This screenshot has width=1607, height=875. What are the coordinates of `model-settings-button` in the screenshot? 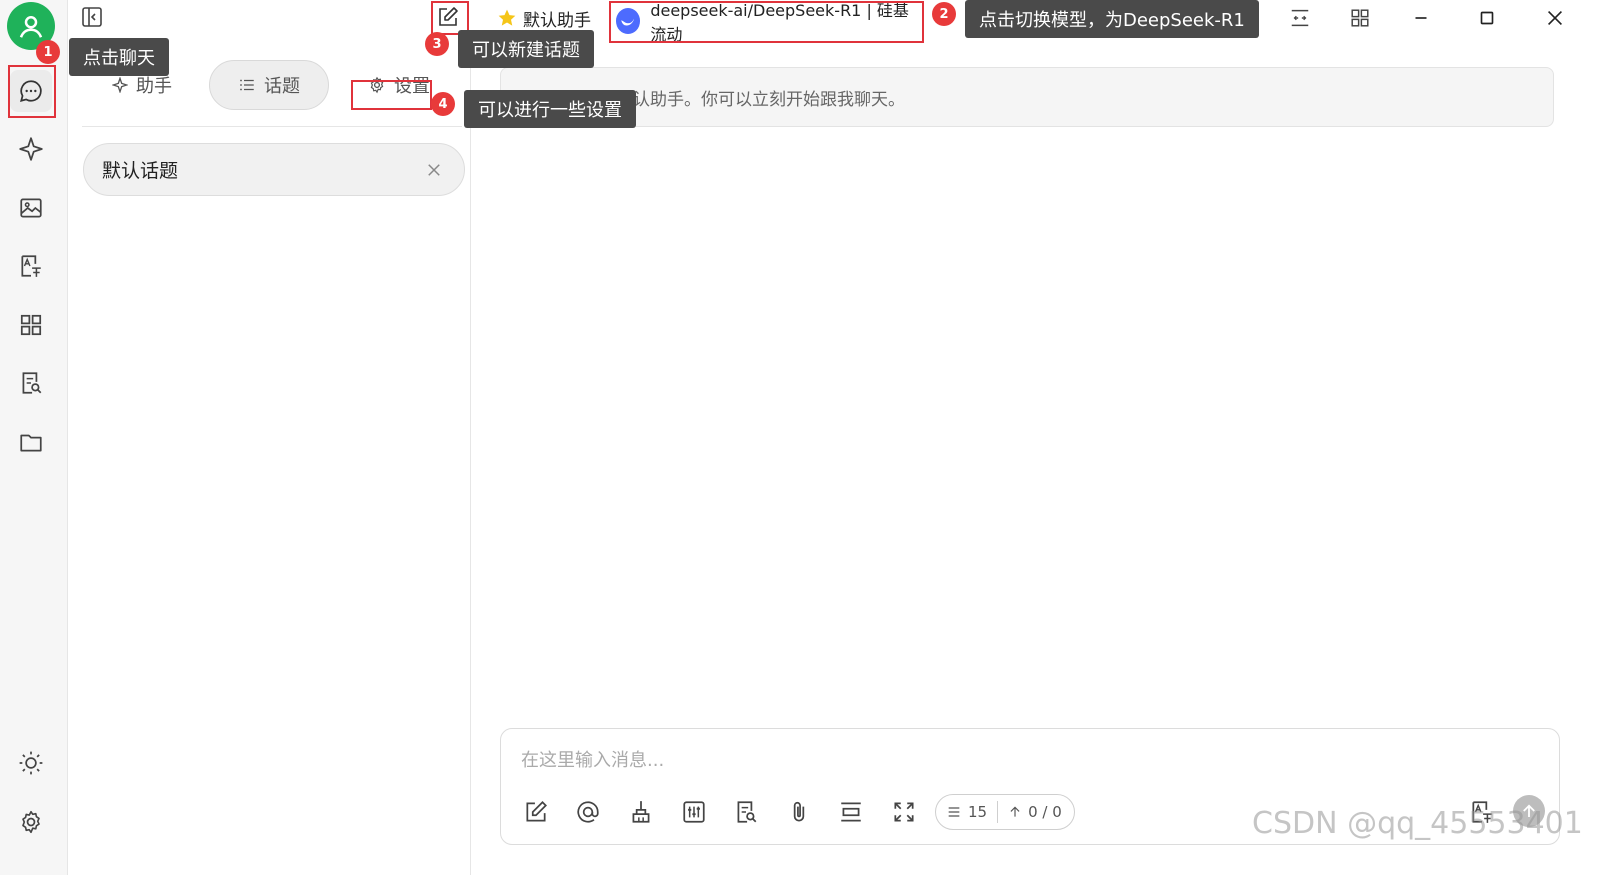 It's located at (694, 812).